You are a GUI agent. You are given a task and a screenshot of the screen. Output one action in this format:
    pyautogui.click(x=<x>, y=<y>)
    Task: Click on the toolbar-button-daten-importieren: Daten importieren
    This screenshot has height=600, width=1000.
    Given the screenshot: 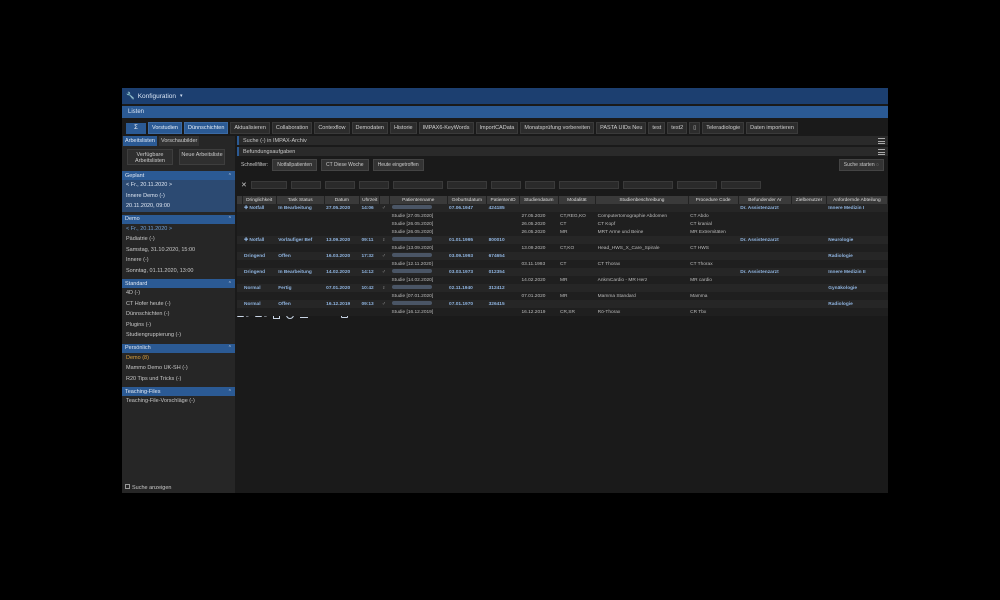 What is the action you would take?
    pyautogui.click(x=772, y=128)
    